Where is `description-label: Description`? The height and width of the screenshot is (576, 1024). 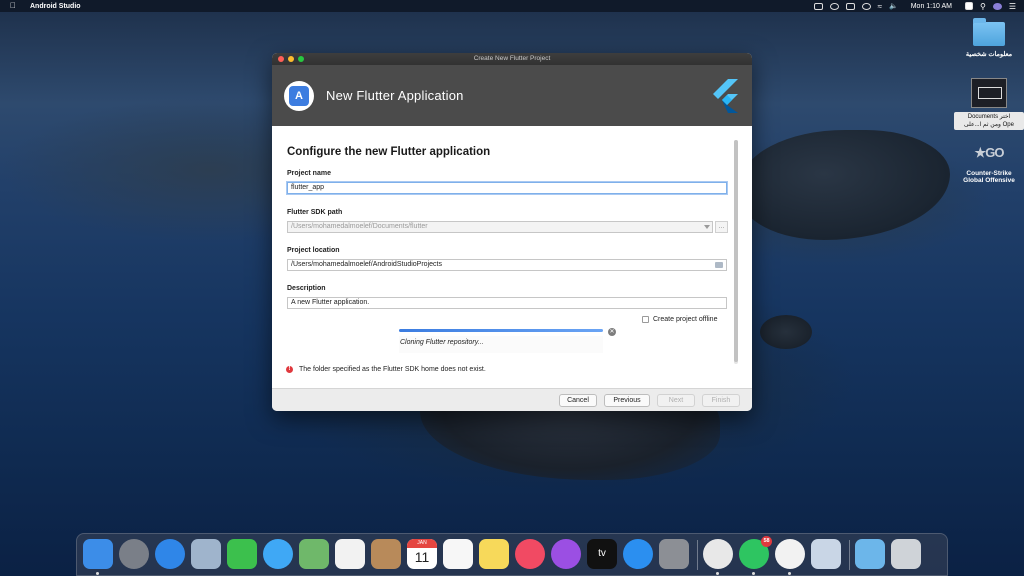
description-label: Description is located at coordinates (306, 288).